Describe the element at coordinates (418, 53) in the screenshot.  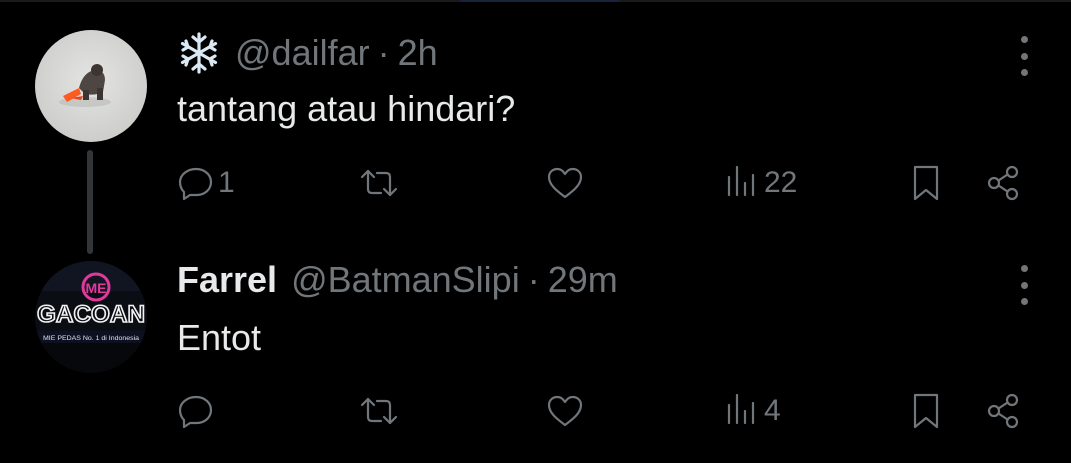
I see `timestamp: 2h` at that location.